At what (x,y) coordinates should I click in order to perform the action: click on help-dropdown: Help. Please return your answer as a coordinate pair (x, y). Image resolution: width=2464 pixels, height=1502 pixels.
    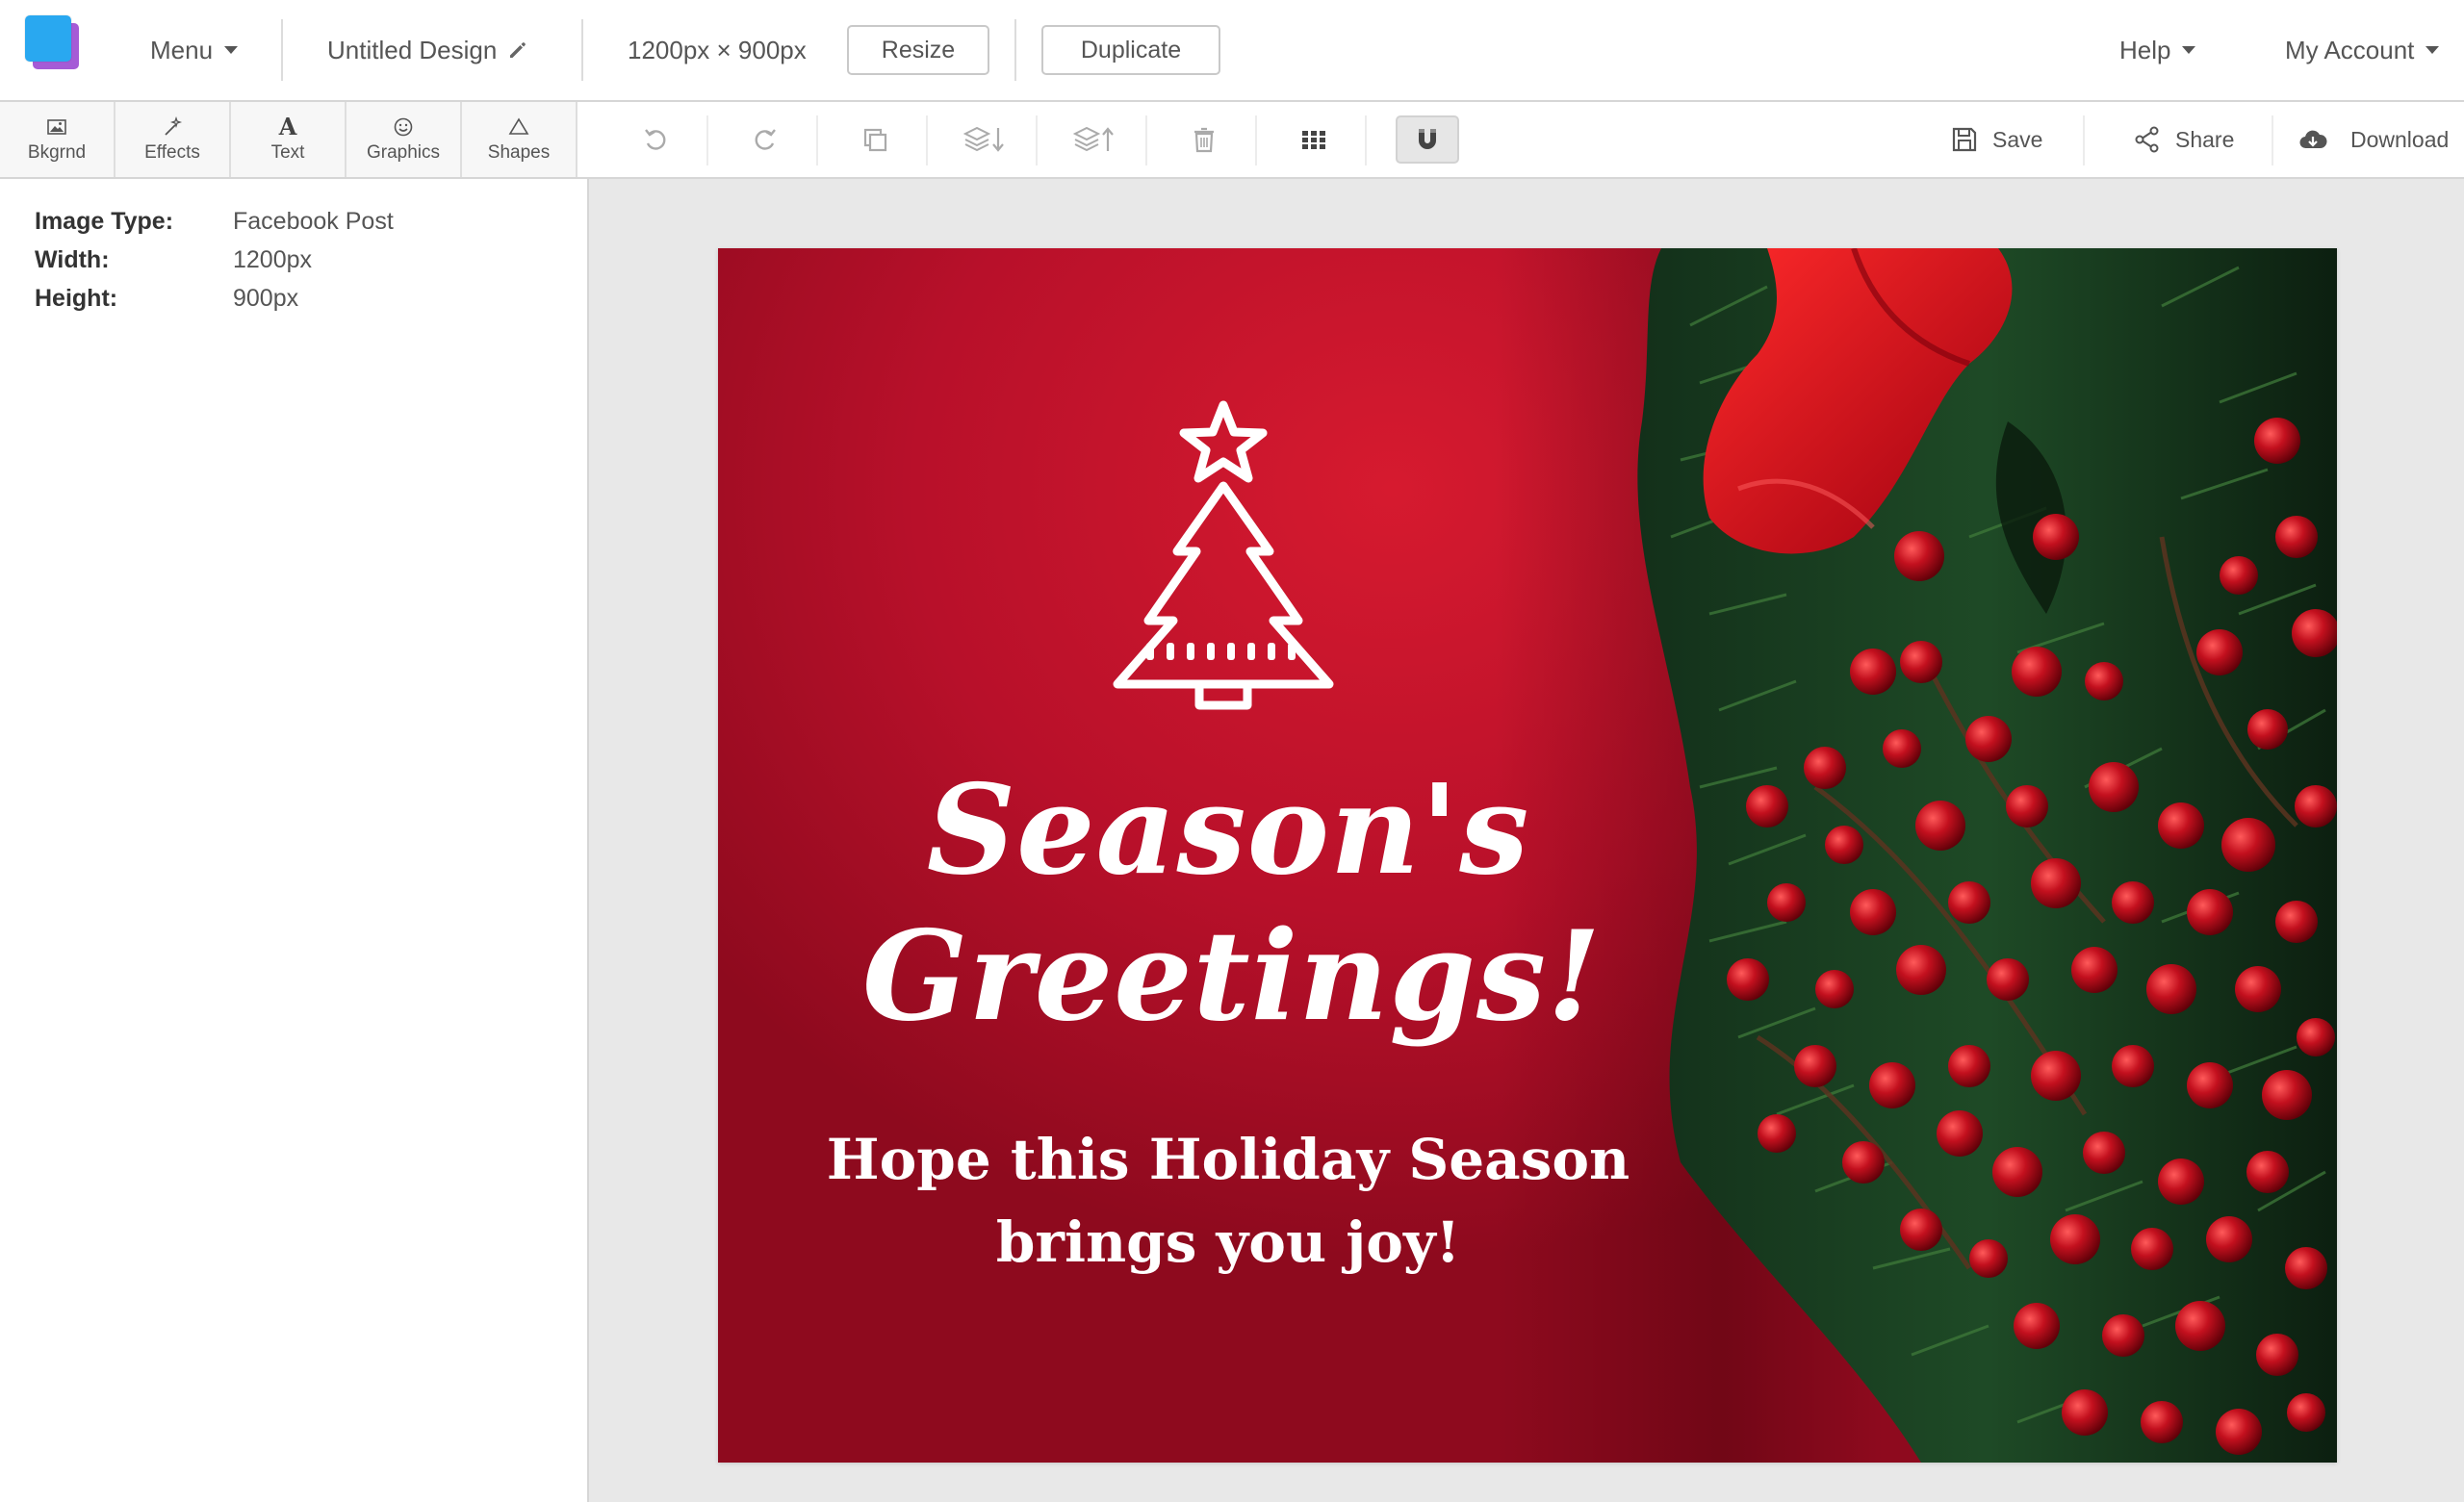
    Looking at the image, I should click on (2157, 50).